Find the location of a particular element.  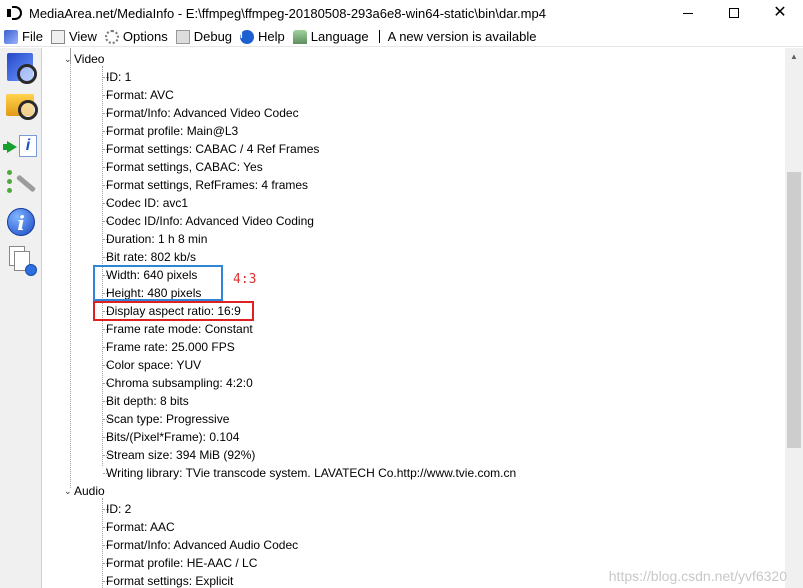

menu-separator is located at coordinates (379, 36).